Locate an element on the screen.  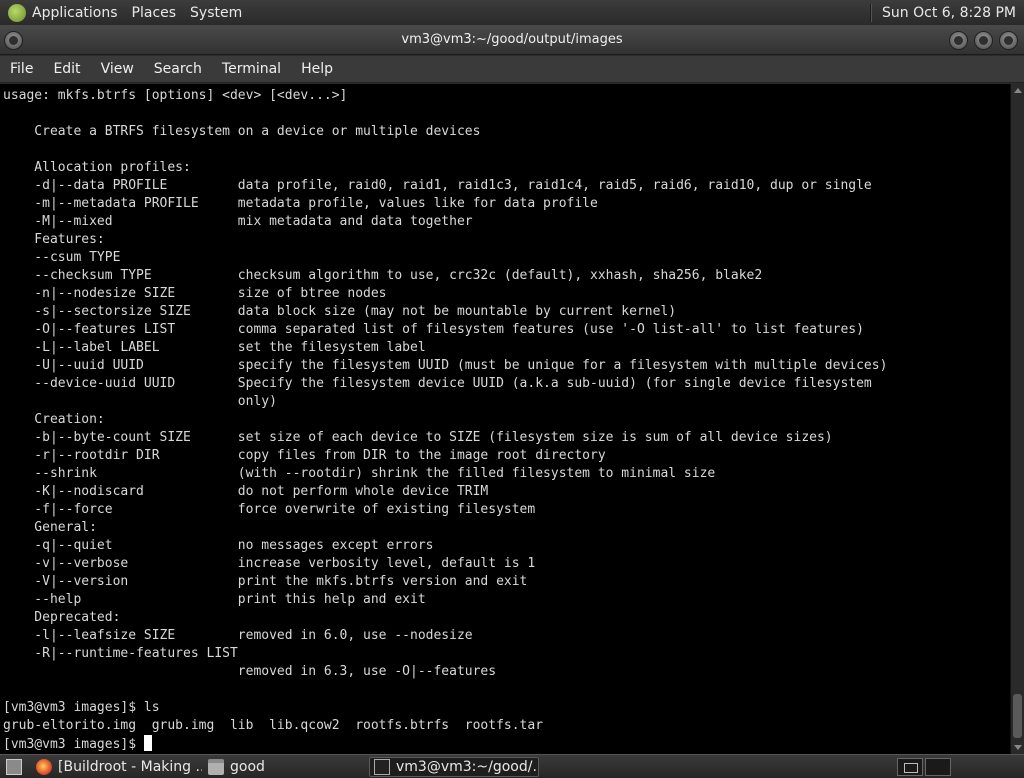
scroll-down-icon is located at coordinates (1018, 747).